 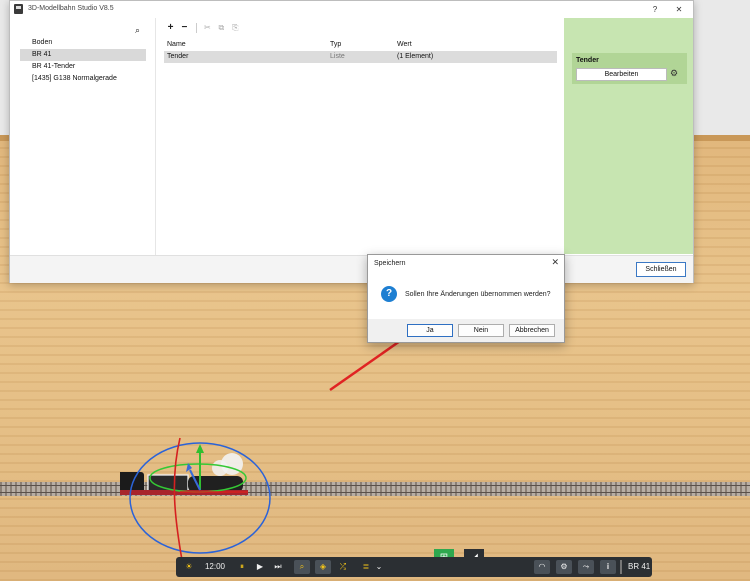 What do you see at coordinates (674, 73) in the screenshot?
I see `gear-icon: ⚙` at bounding box center [674, 73].